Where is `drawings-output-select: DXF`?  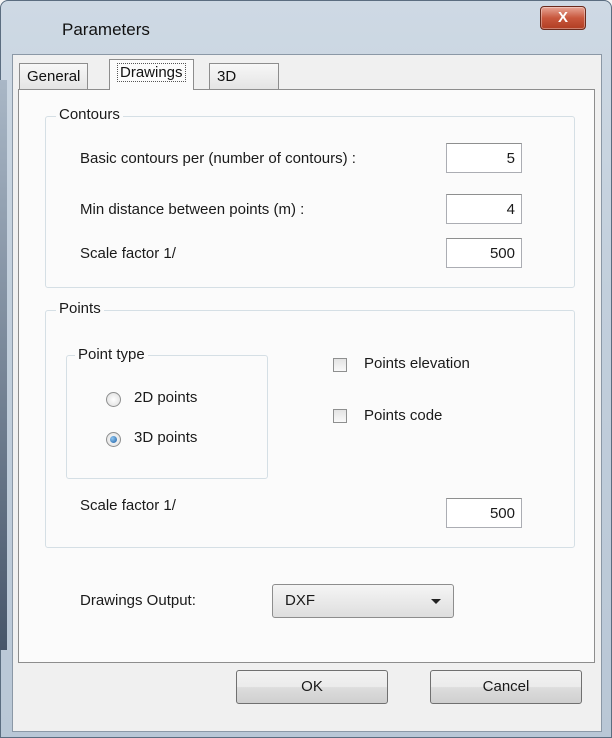 drawings-output-select: DXF is located at coordinates (363, 601).